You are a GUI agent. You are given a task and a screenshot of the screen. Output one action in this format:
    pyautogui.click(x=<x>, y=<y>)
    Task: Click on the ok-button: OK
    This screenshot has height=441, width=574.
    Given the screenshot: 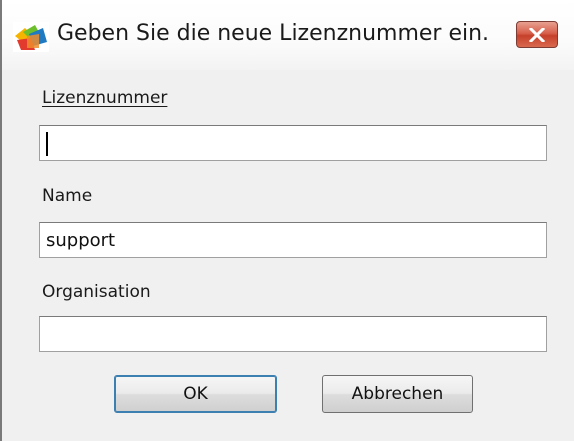 What is the action you would take?
    pyautogui.click(x=195, y=394)
    